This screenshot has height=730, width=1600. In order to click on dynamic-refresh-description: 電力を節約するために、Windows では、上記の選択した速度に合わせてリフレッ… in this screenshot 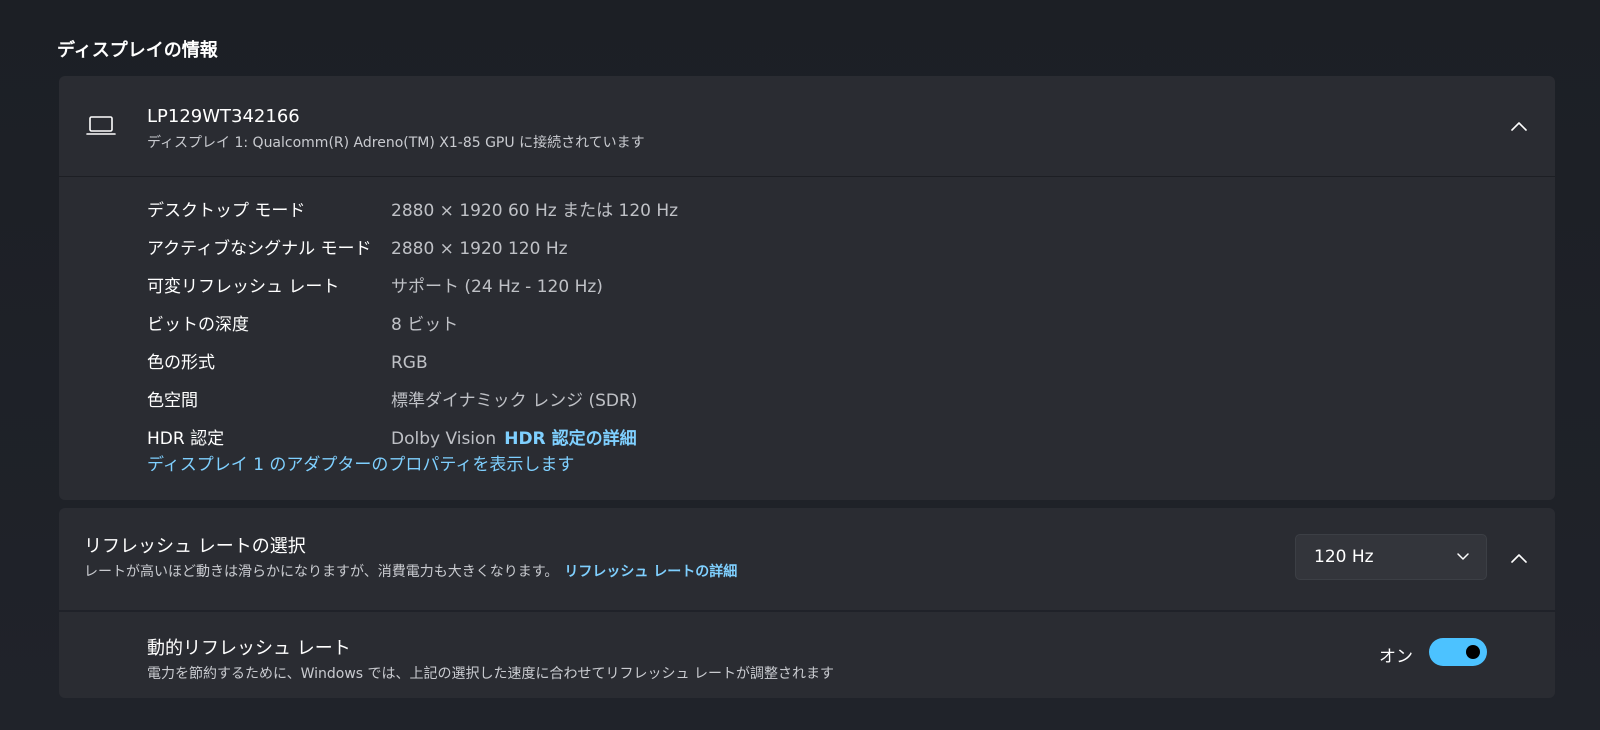, I will do `click(490, 674)`.